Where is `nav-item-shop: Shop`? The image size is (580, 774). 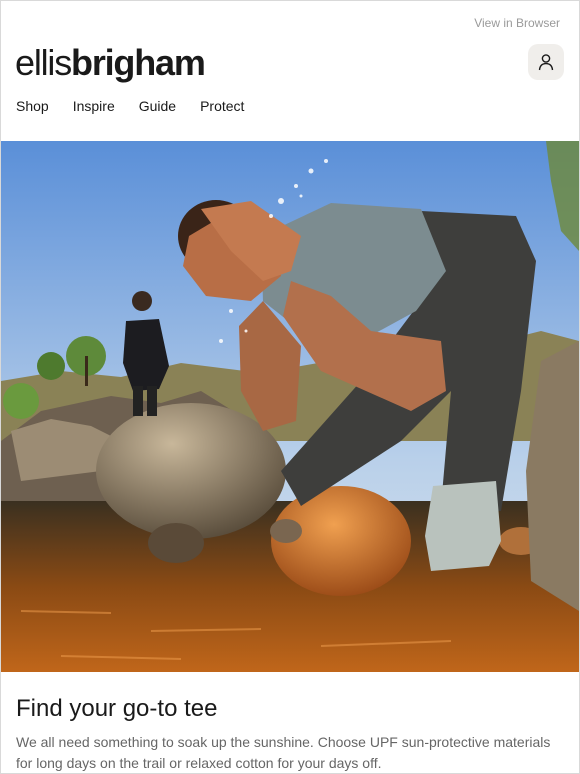
nav-item-shop: Shop is located at coordinates (32, 106).